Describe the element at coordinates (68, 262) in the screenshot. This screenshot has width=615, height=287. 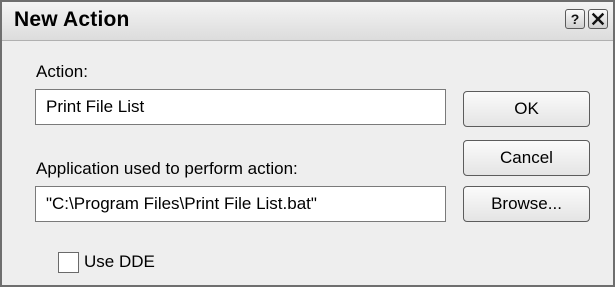
I see `use-dde-checkbox` at that location.